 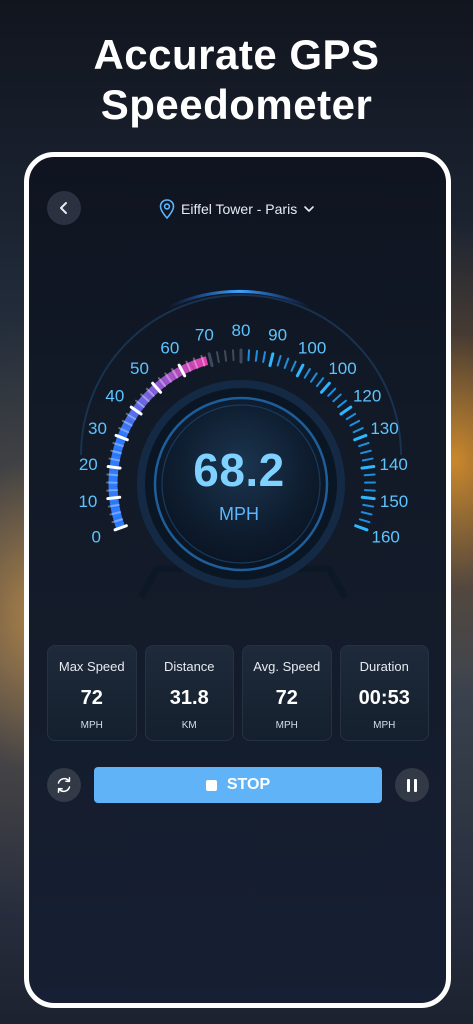 I want to click on stat-label: Distance, so click(x=189, y=666).